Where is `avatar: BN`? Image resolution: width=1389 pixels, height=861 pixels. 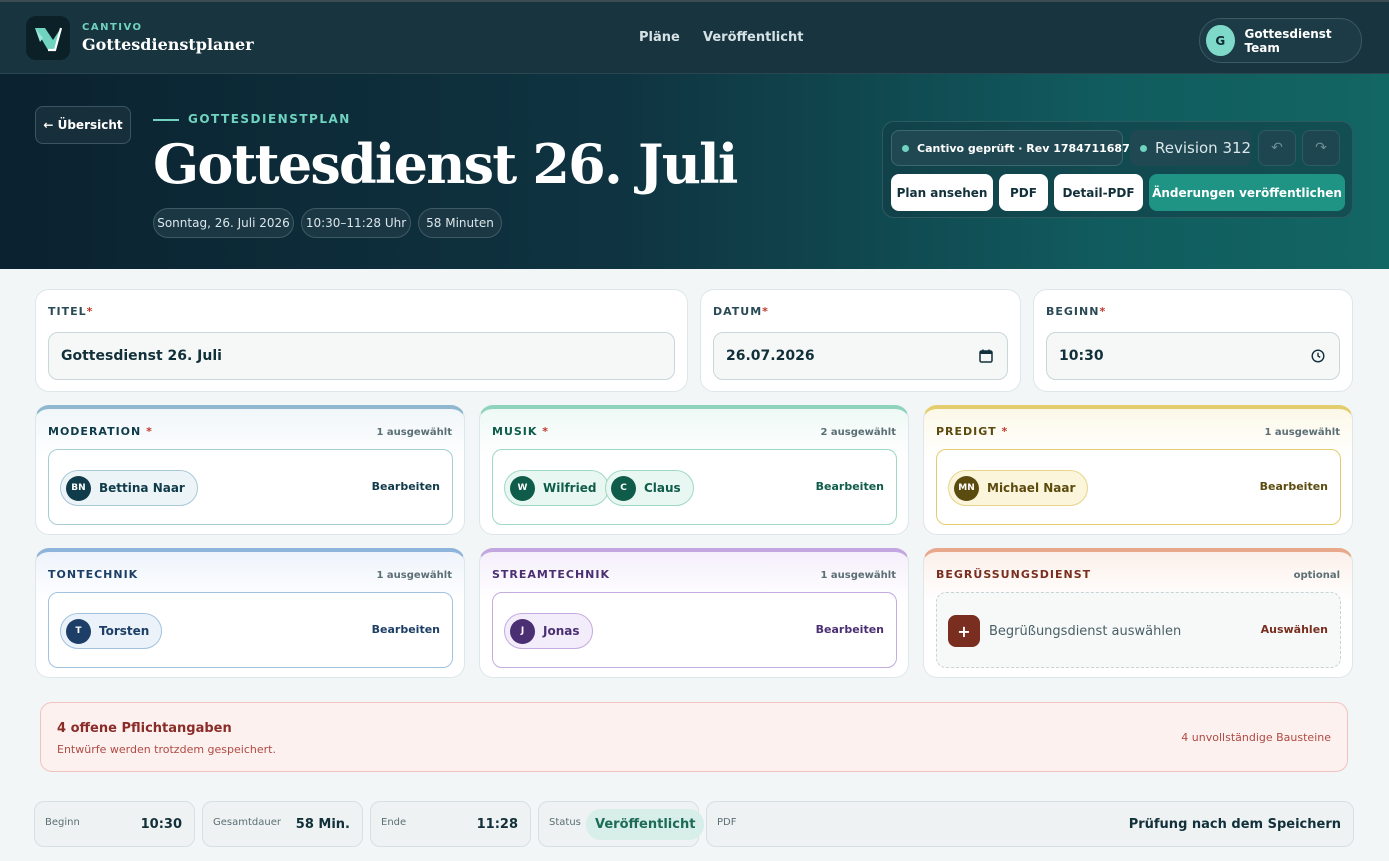
avatar: BN is located at coordinates (78, 488).